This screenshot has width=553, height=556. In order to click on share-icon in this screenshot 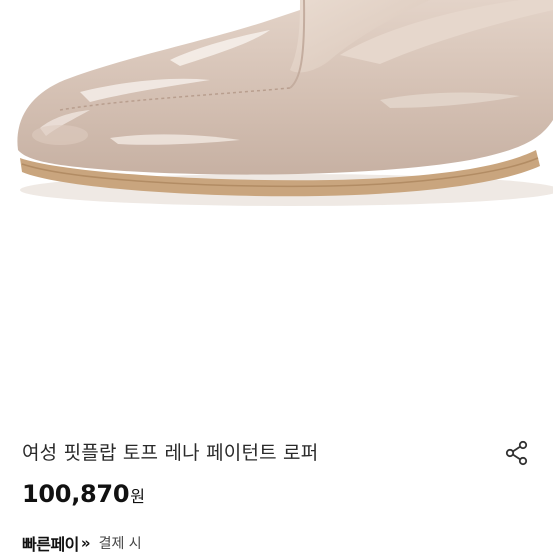, I will do `click(516, 453)`.